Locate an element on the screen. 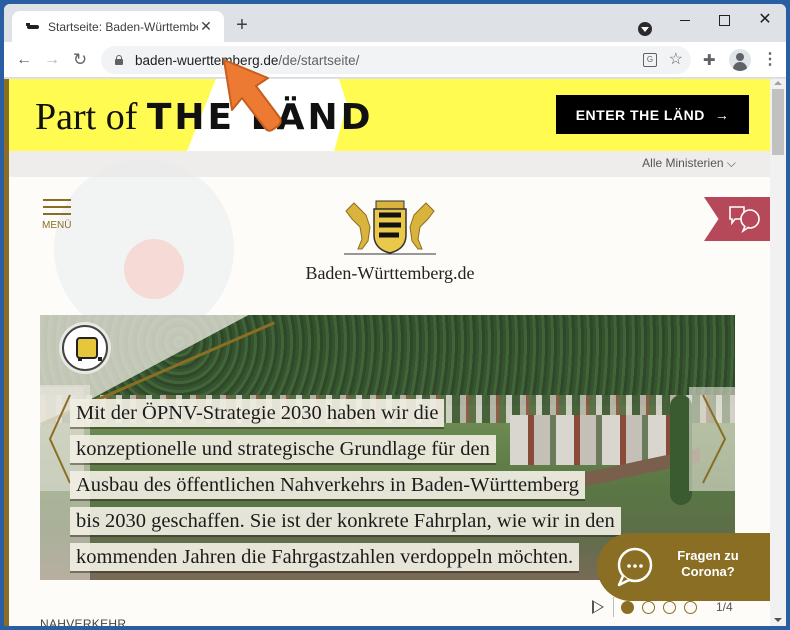 The width and height of the screenshot is (790, 630). back-button: ← is located at coordinates (24, 60).